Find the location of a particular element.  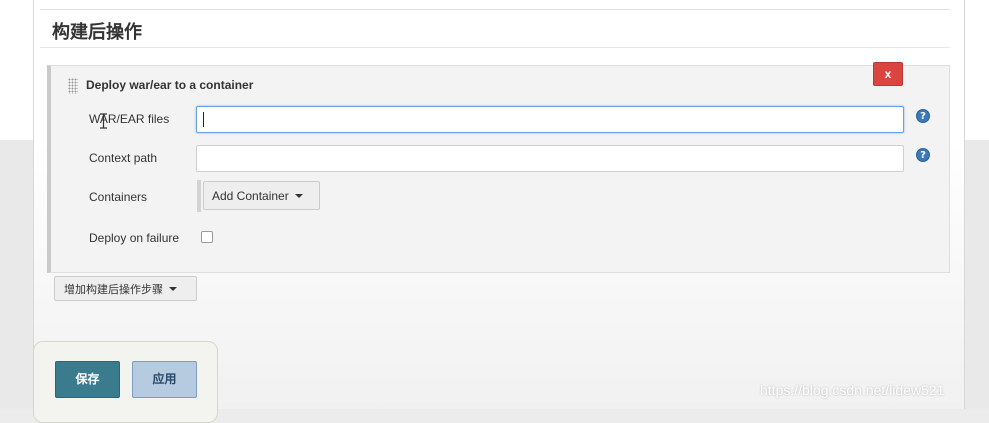

step-title: Deploy war/ear to a container is located at coordinates (170, 85).